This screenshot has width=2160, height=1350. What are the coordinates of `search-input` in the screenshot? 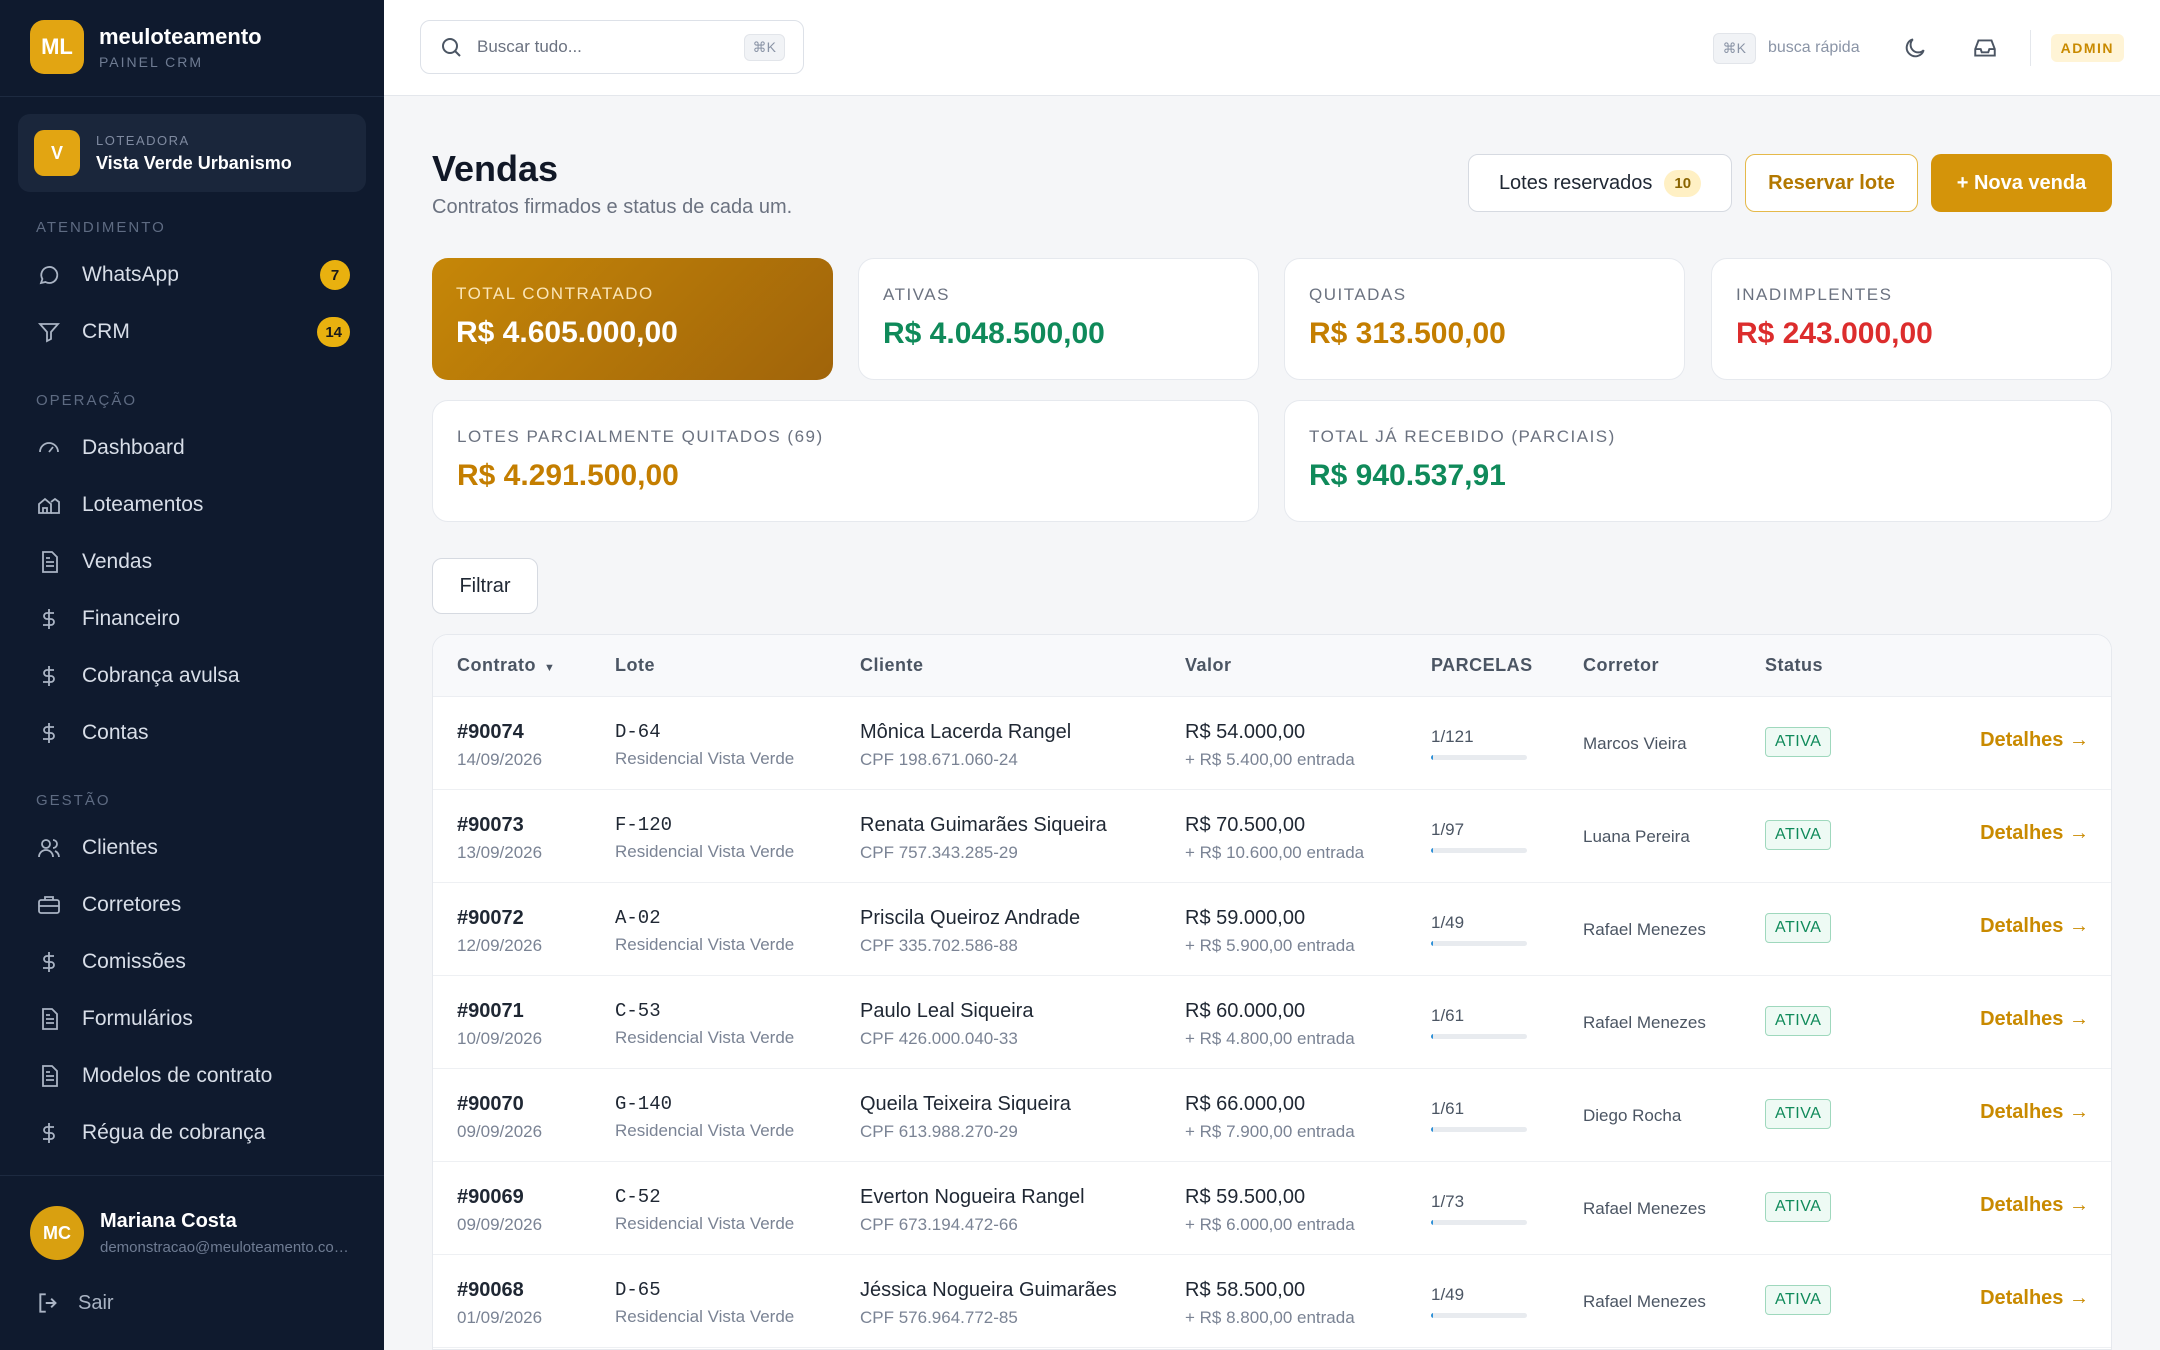 It's located at (602, 47).